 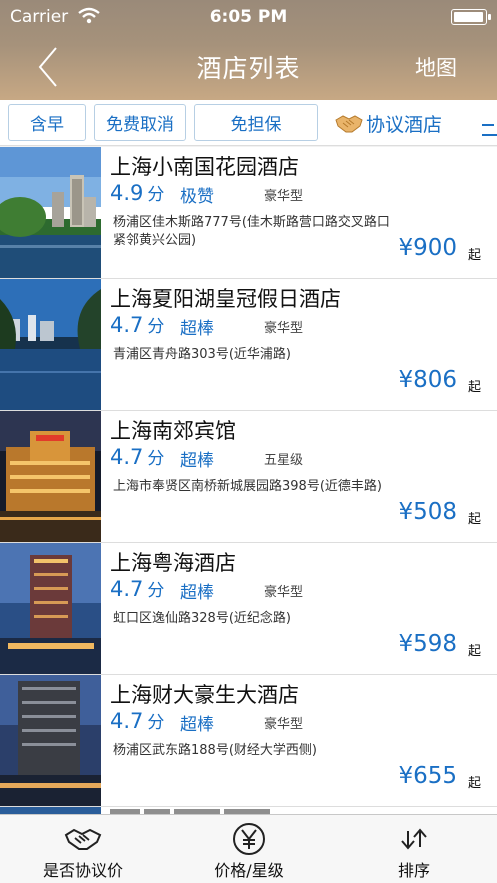 What do you see at coordinates (414, 839) in the screenshot?
I see `sort-arrows-icon` at bounding box center [414, 839].